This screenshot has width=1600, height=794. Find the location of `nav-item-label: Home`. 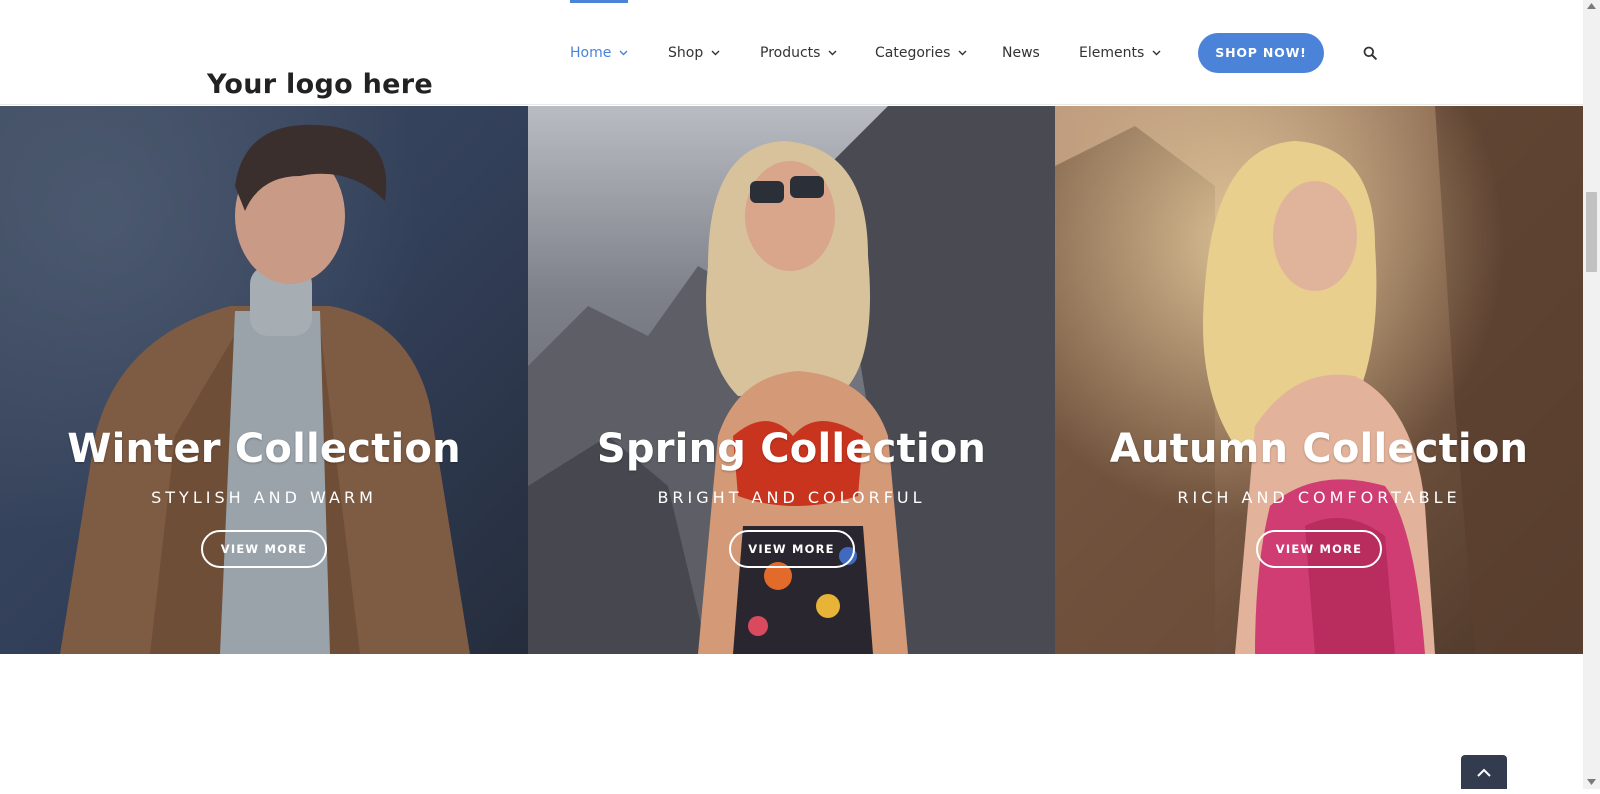

nav-item-label: Home is located at coordinates (591, 53).